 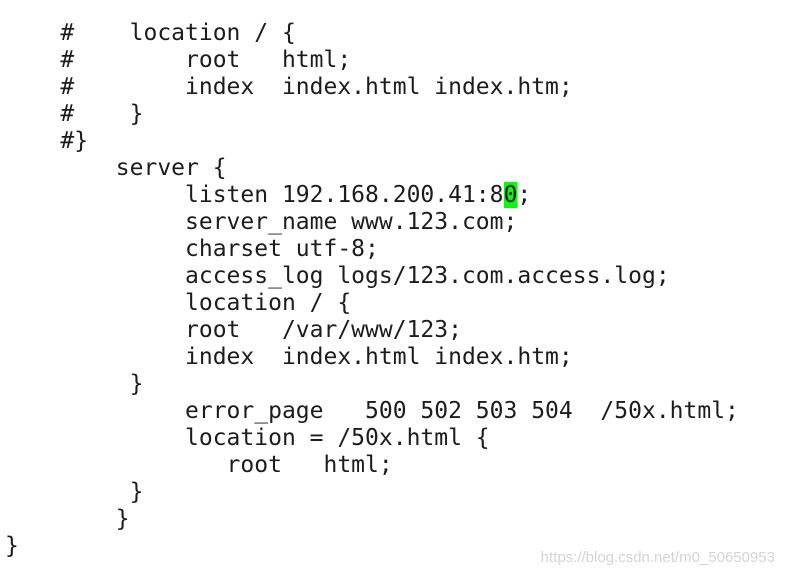 I want to click on code-text: listen 192.168.200.41:8, so click(x=254, y=195).